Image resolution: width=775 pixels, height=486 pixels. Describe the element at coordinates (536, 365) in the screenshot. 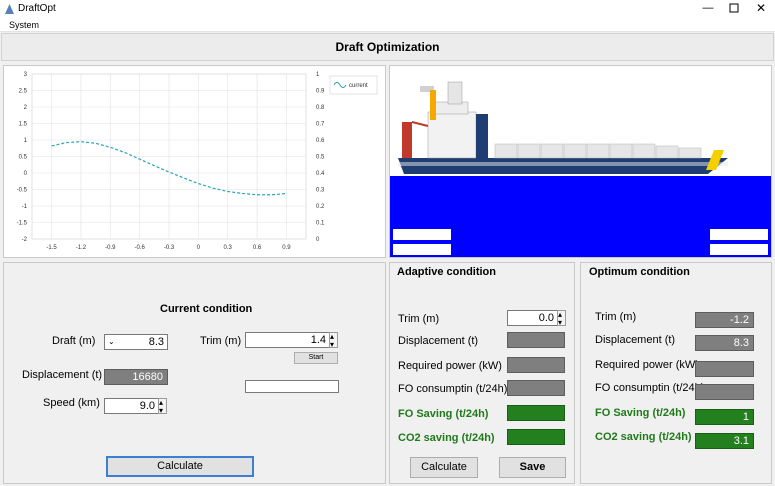

I see `adaptive-power-value` at that location.